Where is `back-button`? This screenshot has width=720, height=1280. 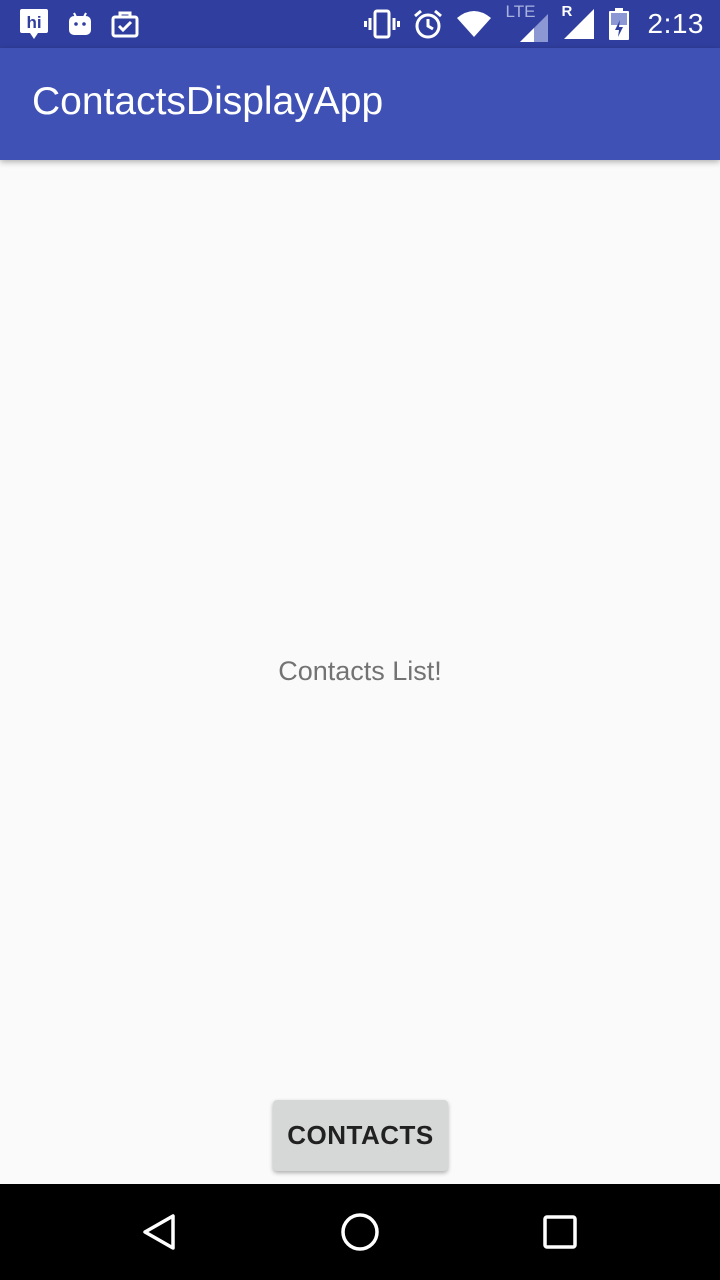 back-button is located at coordinates (160, 1232).